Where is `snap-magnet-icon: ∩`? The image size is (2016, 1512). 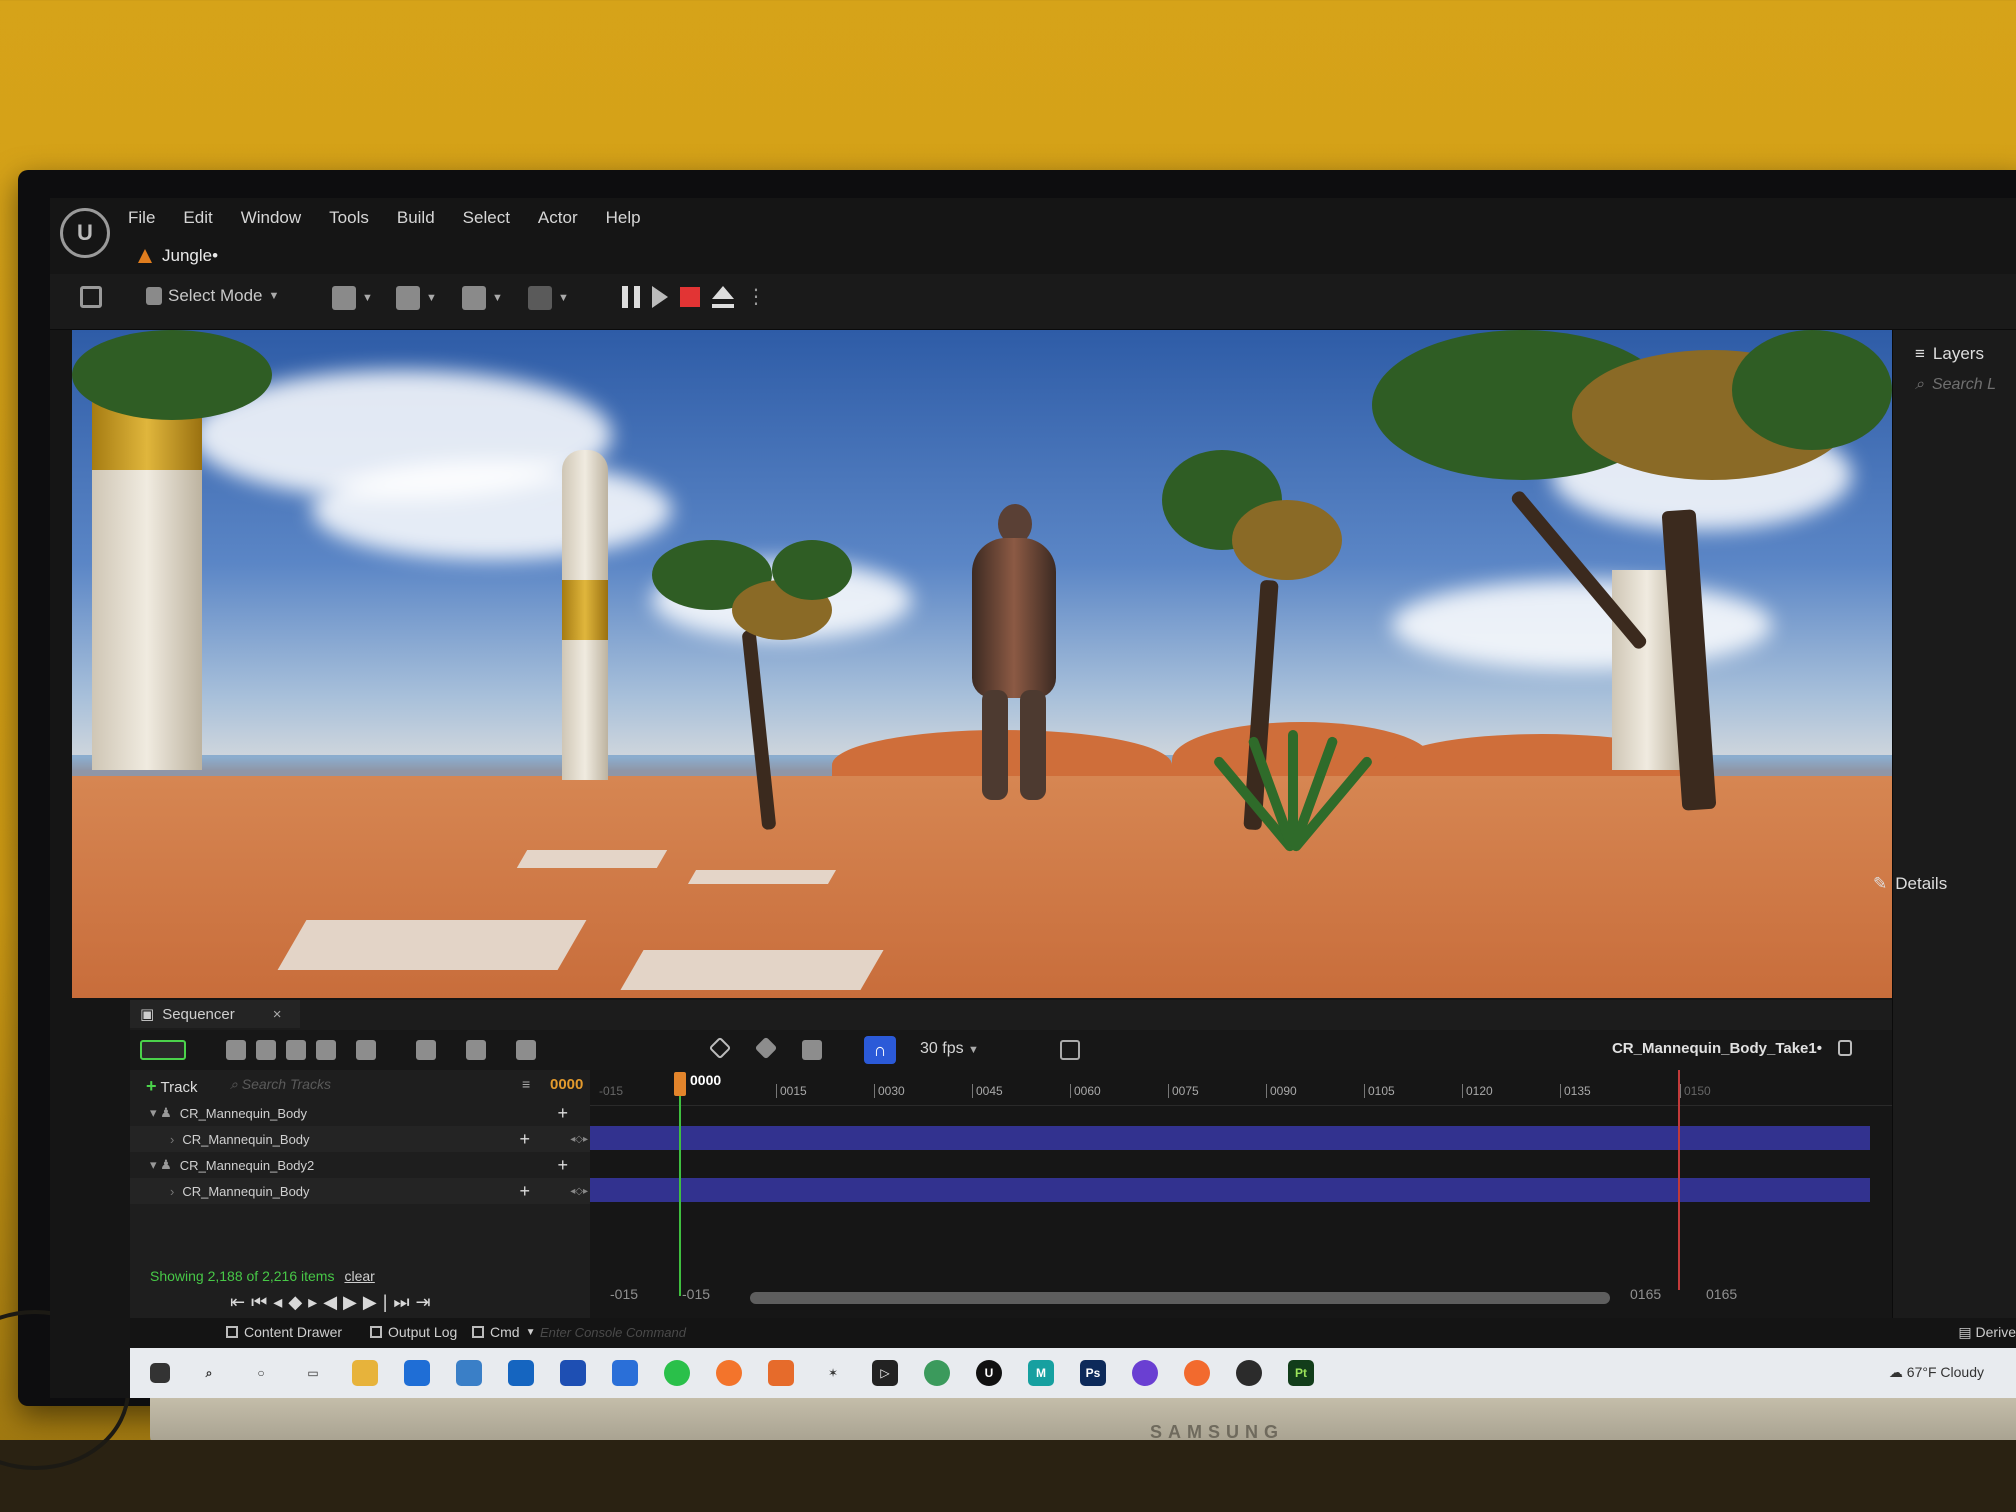 snap-magnet-icon: ∩ is located at coordinates (880, 1050).